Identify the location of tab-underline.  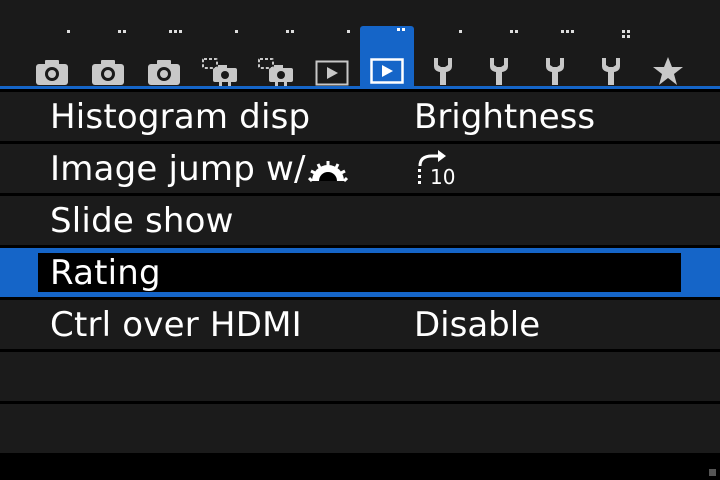
(360, 87).